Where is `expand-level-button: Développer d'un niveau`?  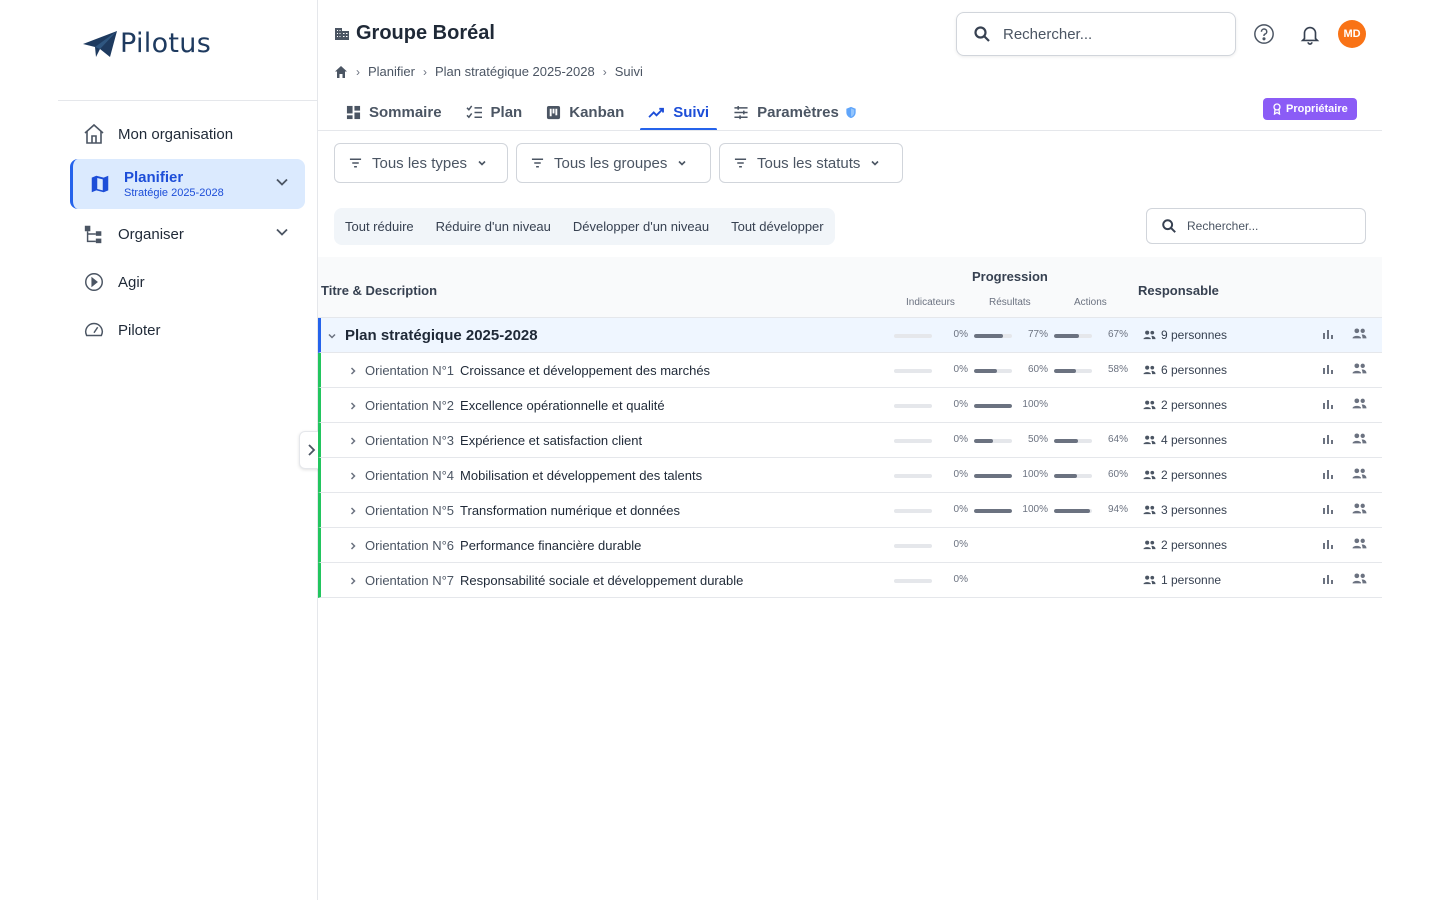
expand-level-button: Développer d'un niveau is located at coordinates (641, 226).